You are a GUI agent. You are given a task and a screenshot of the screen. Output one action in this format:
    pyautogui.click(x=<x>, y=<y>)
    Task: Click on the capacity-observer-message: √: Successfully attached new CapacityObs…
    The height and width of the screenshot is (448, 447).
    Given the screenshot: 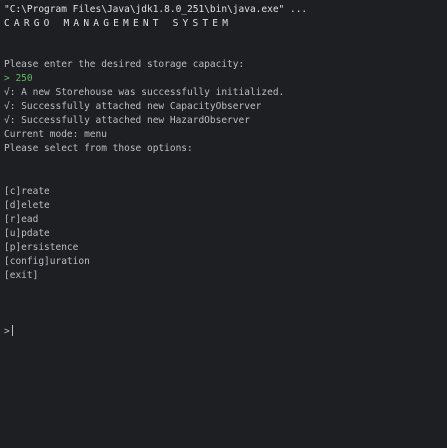 What is the action you would take?
    pyautogui.click(x=133, y=106)
    